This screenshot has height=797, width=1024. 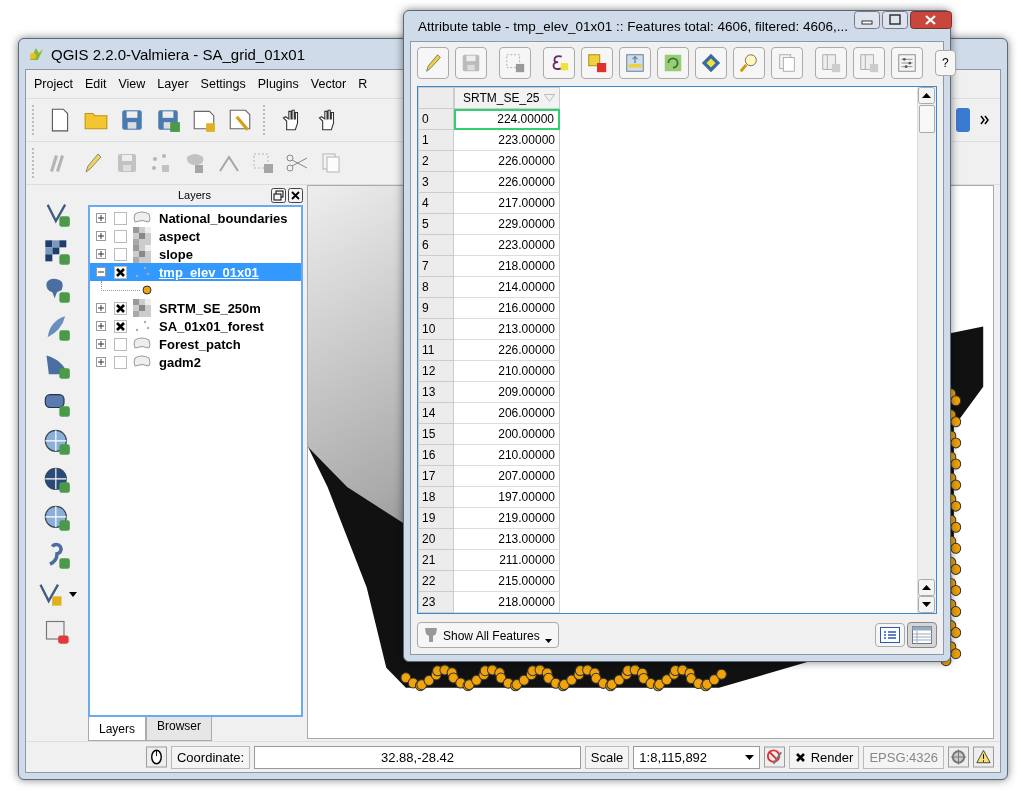 I want to click on zoom-icon, so click(x=749, y=63).